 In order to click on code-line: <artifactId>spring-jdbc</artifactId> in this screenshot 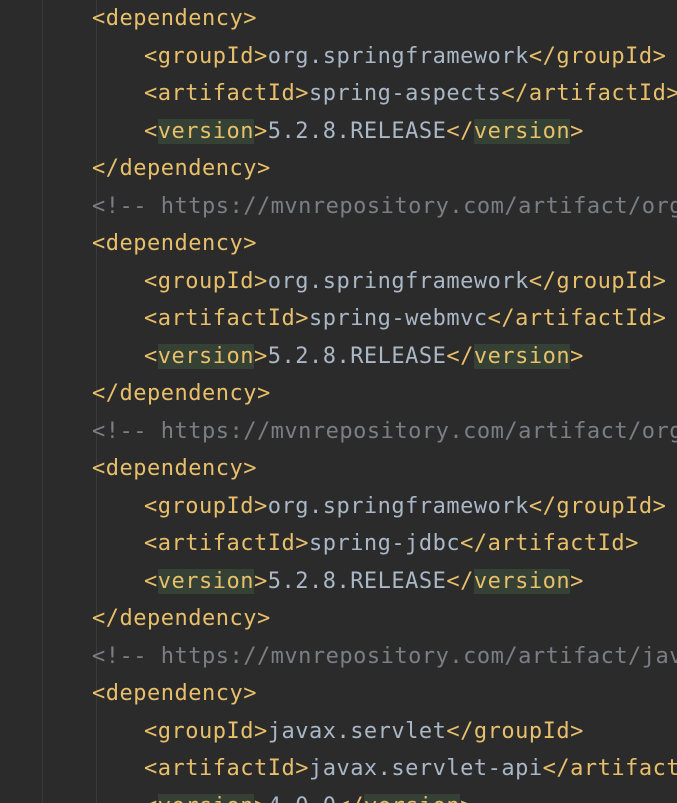, I will do `click(319, 543)`.